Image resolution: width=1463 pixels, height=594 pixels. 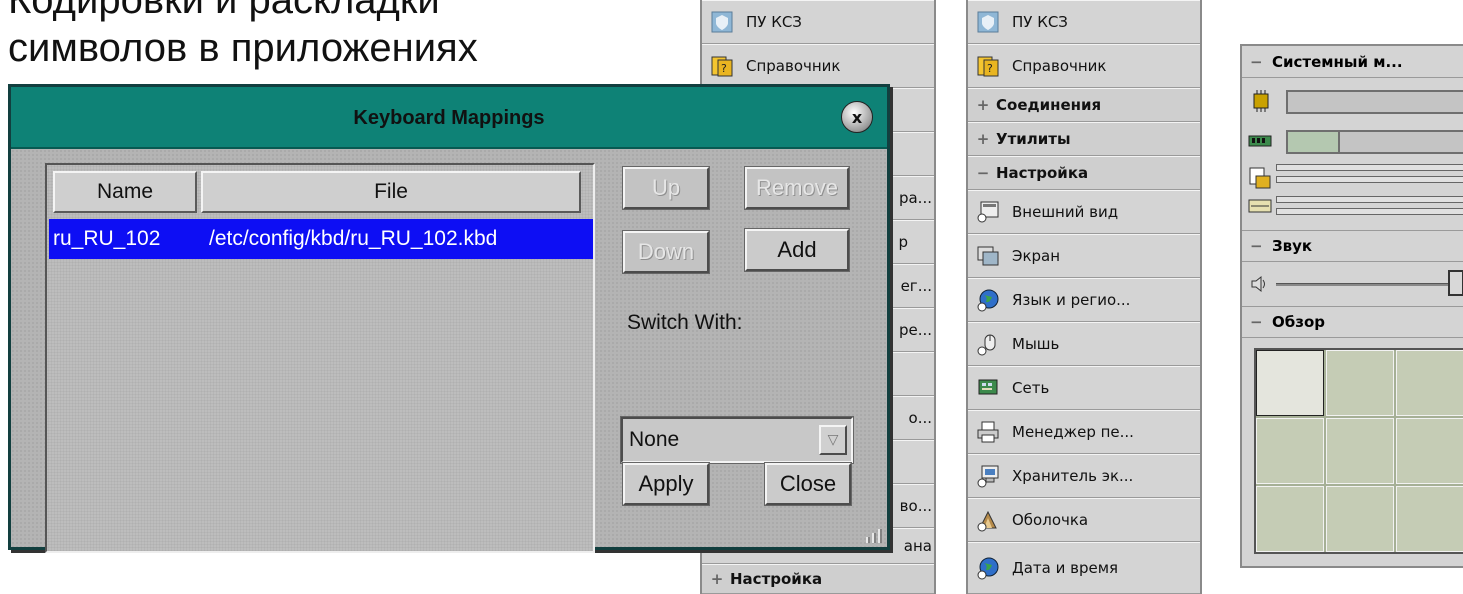 I want to click on column-header-file: File, so click(x=391, y=192).